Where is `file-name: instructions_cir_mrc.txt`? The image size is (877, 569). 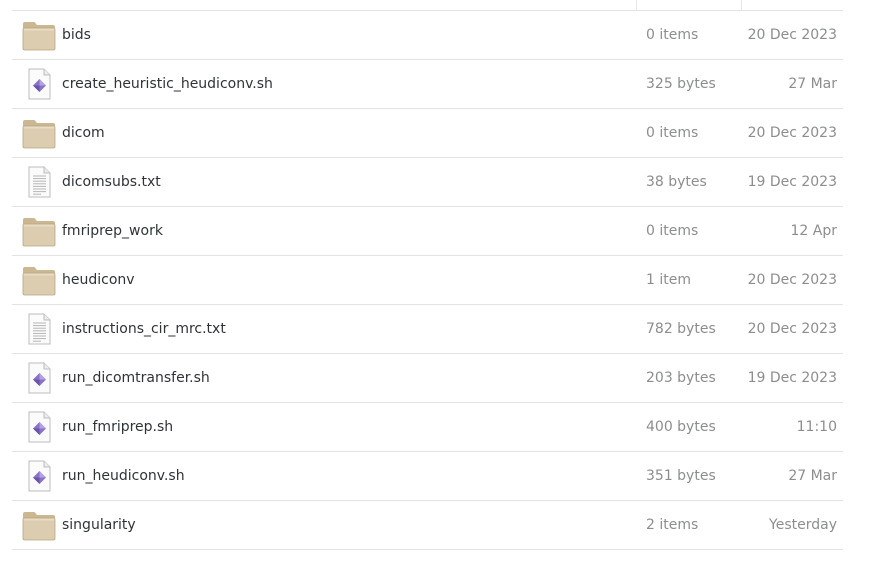
file-name: instructions_cir_mrc.txt is located at coordinates (144, 329).